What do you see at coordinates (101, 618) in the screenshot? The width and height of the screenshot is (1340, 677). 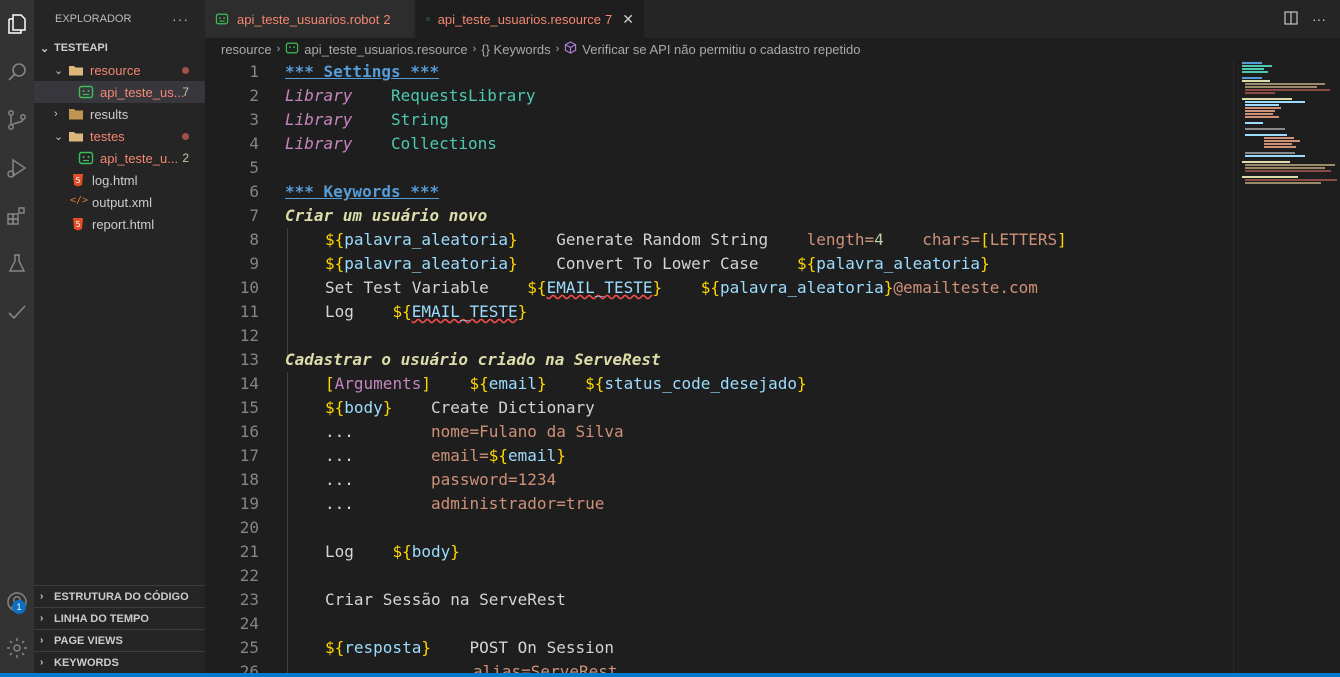 I see `section-label: LINHA DO TEMPO` at bounding box center [101, 618].